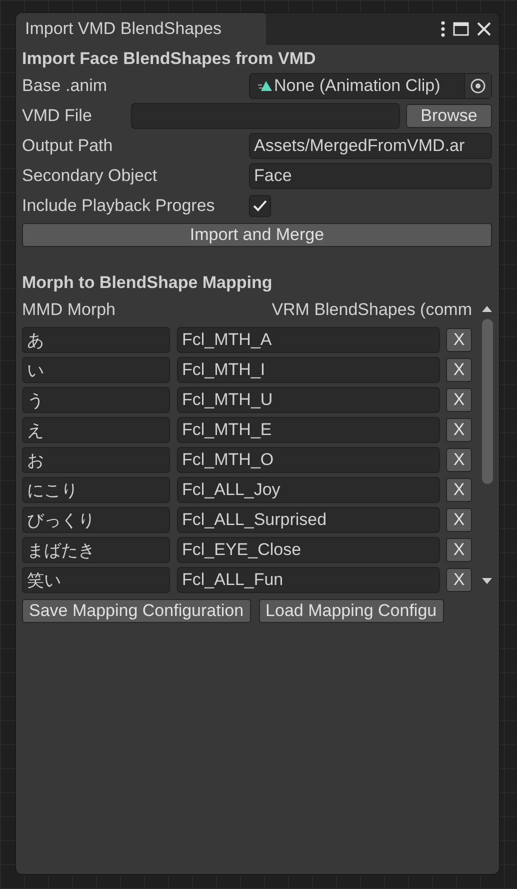 The width and height of the screenshot is (517, 889). What do you see at coordinates (477, 86) in the screenshot?
I see `target-icon` at bounding box center [477, 86].